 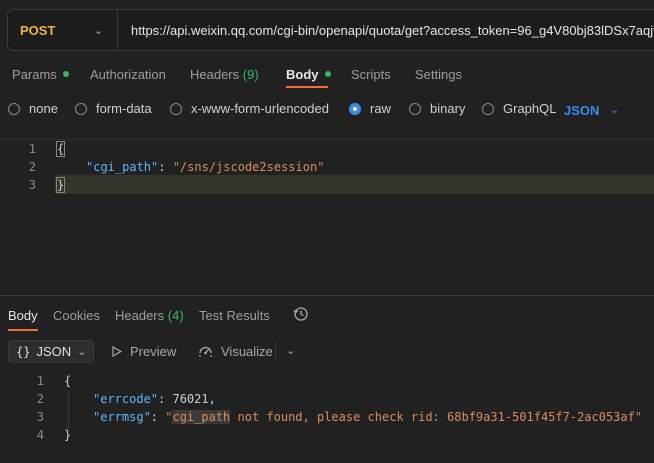 I want to click on tab-headers-label: Headers, so click(x=215, y=74).